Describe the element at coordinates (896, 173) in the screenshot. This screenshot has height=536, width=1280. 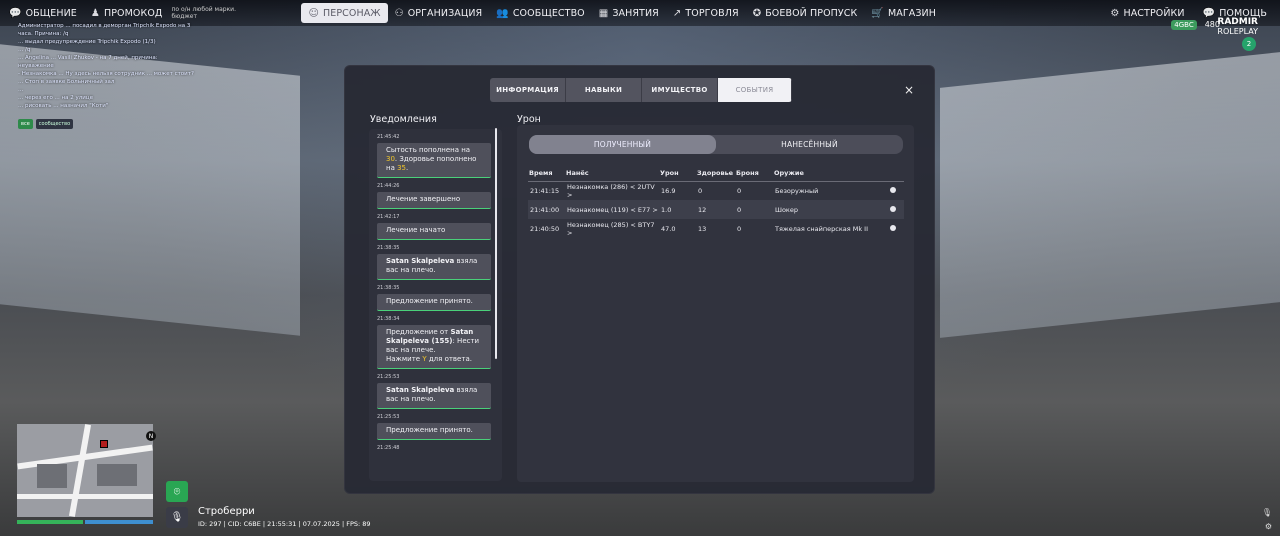
I see `col-info` at that location.